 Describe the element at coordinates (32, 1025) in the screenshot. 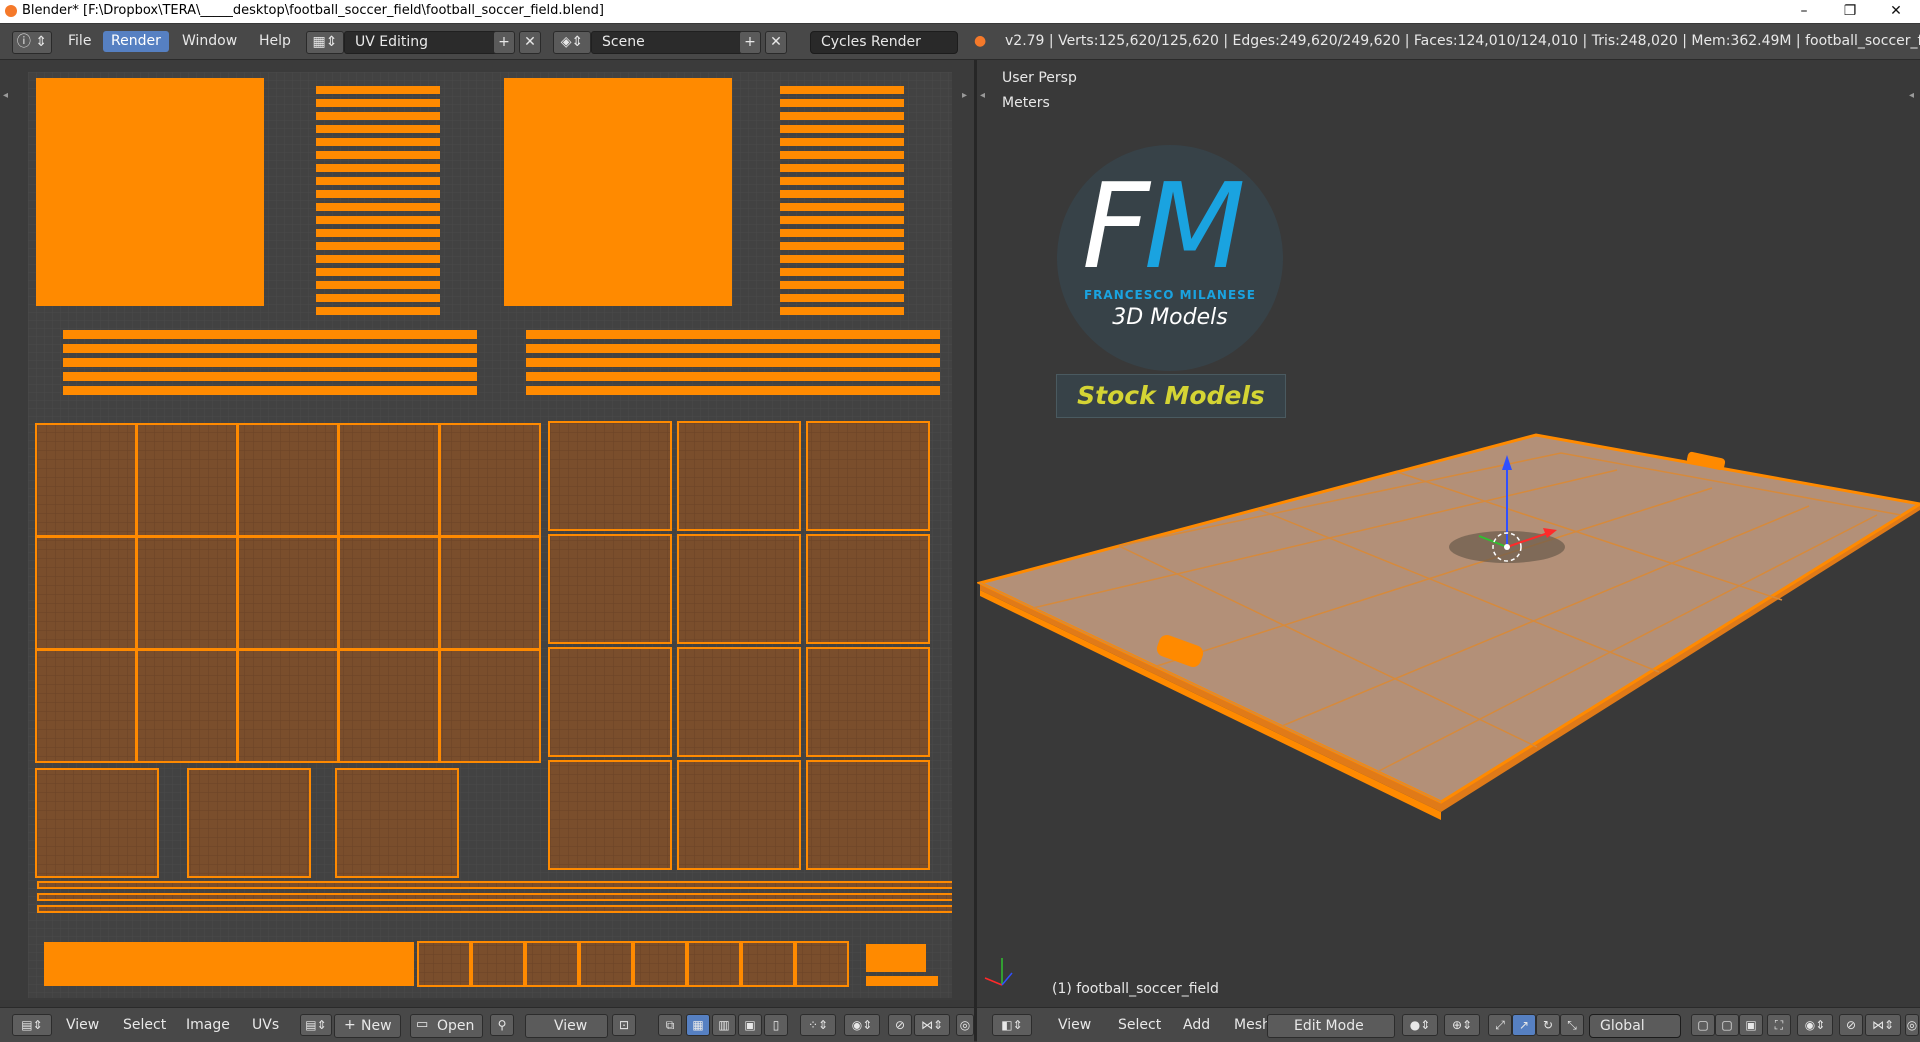

I see `editor-type-uv-icon: ▤⇕` at that location.